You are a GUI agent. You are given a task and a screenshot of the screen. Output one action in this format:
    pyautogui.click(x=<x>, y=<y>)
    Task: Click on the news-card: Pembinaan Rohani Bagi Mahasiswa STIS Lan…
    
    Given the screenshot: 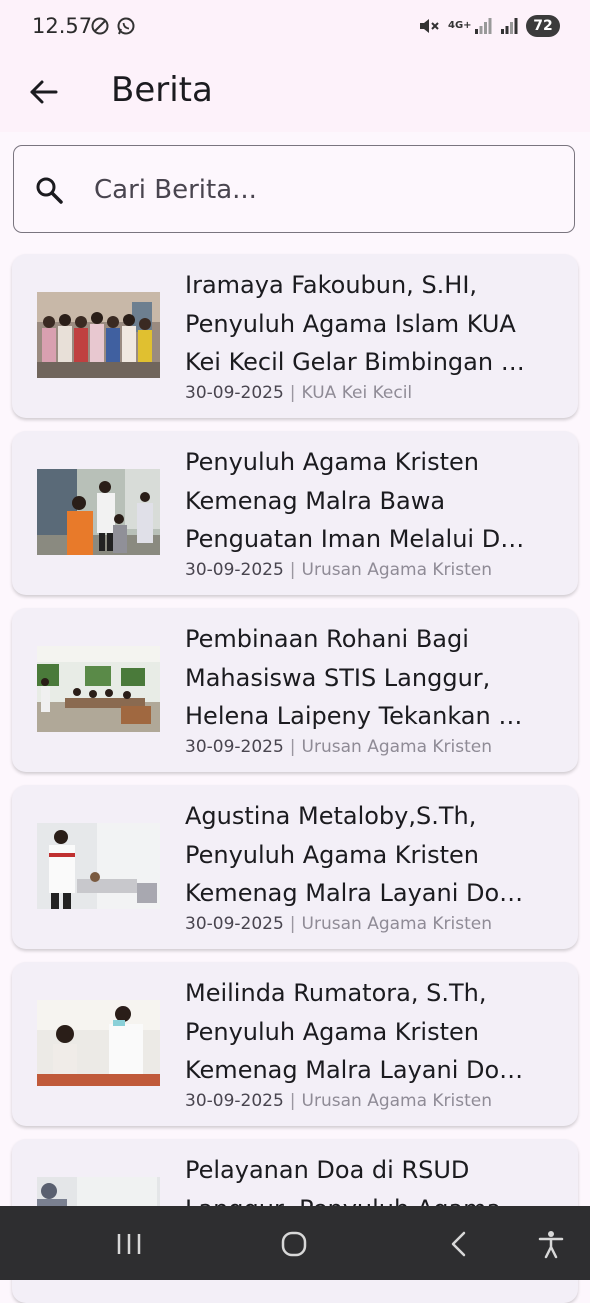 What is the action you would take?
    pyautogui.click(x=295, y=690)
    